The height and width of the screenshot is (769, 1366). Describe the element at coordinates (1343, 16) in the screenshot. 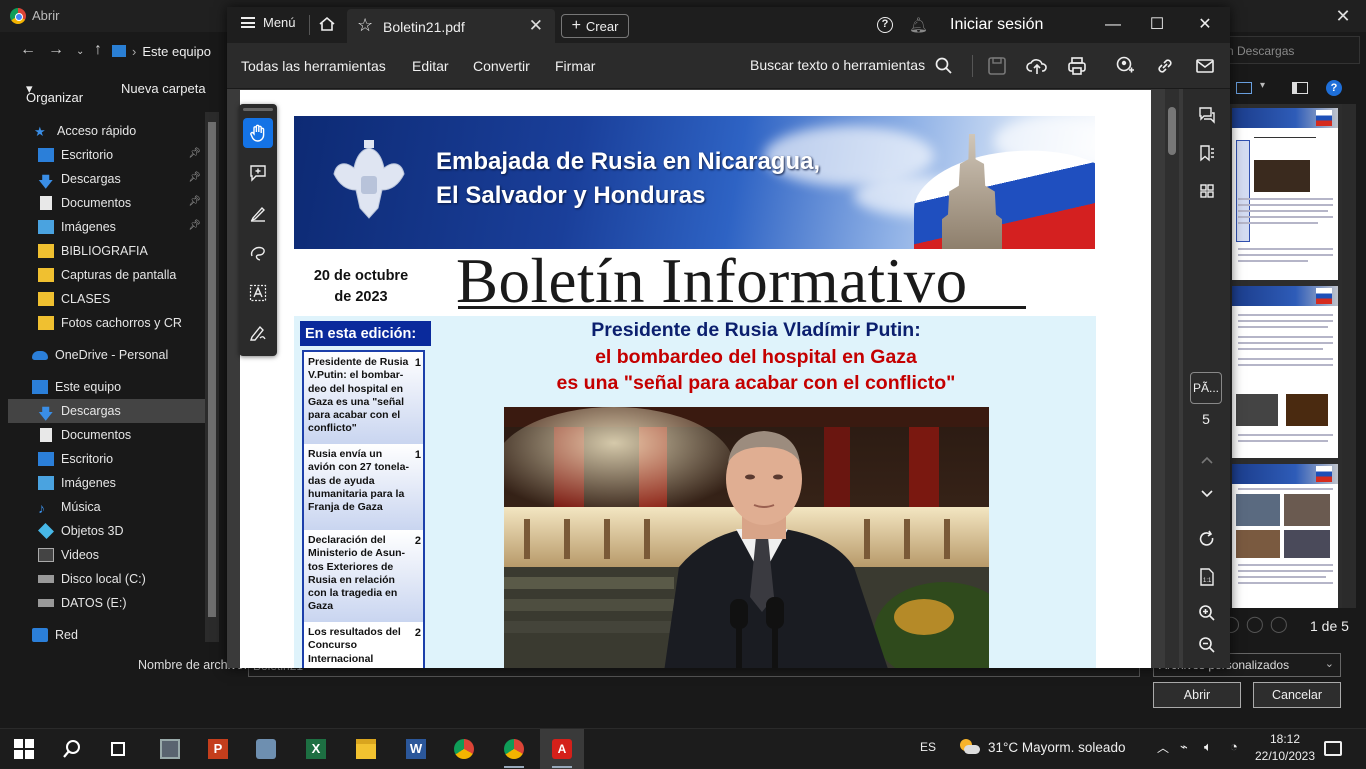

I see `dialog-close-button: ✕` at that location.